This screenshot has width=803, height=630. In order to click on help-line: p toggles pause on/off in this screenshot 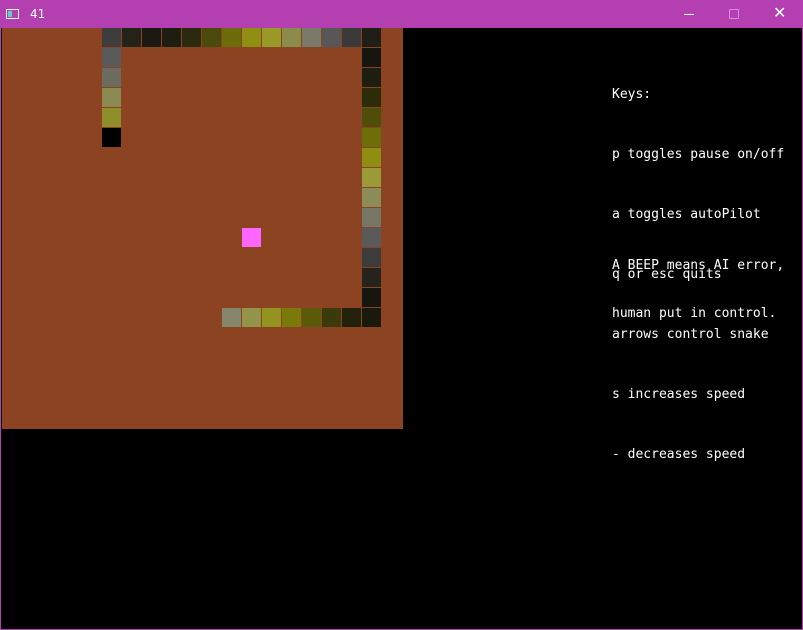, I will do `click(698, 154)`.